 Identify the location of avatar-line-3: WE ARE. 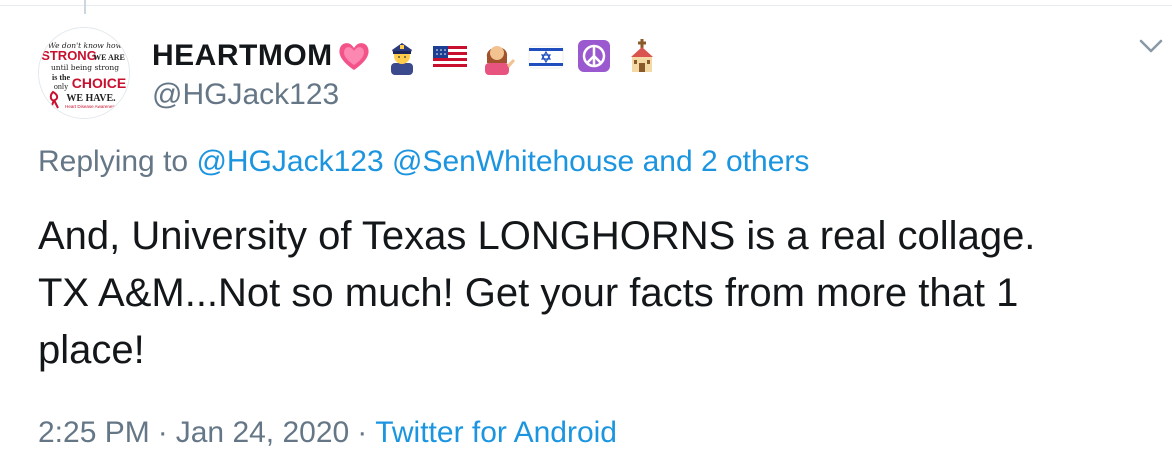
(109, 57).